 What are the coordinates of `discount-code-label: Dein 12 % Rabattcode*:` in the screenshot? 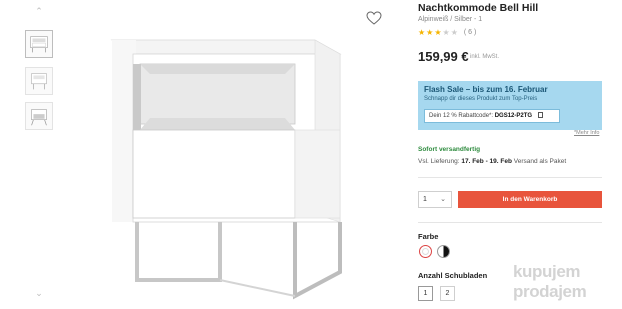 It's located at (461, 116).